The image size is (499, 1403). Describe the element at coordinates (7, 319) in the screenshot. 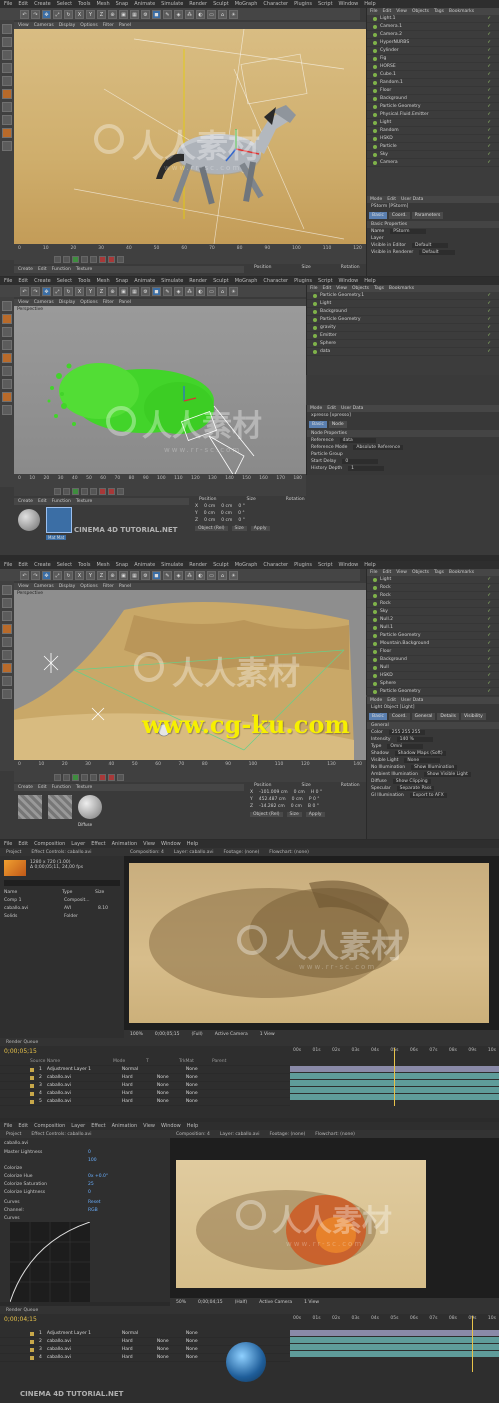

I see `texture-mode-icon` at that location.